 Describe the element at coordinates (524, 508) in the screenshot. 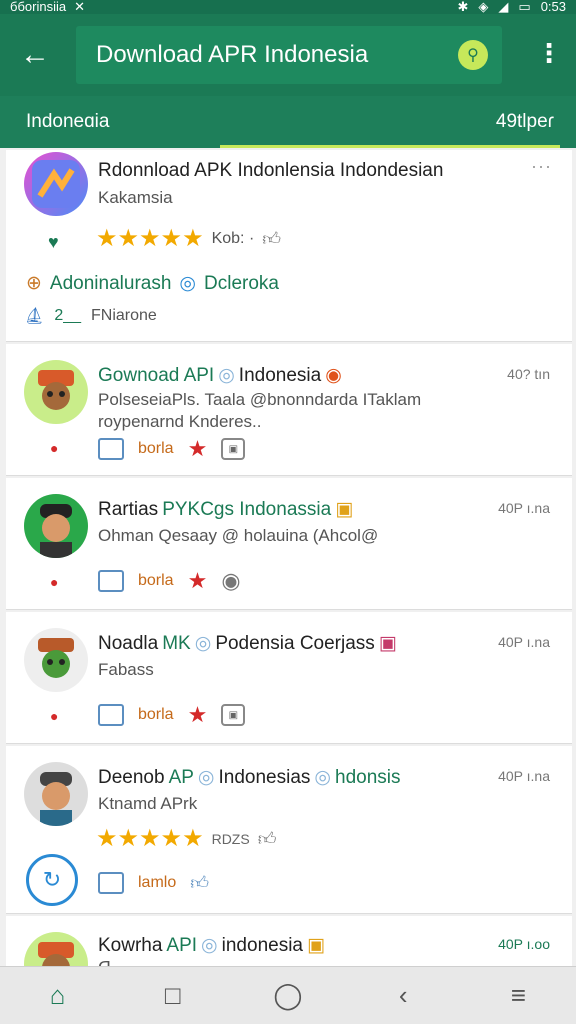

I see `app-size: 40P ı.na` at that location.